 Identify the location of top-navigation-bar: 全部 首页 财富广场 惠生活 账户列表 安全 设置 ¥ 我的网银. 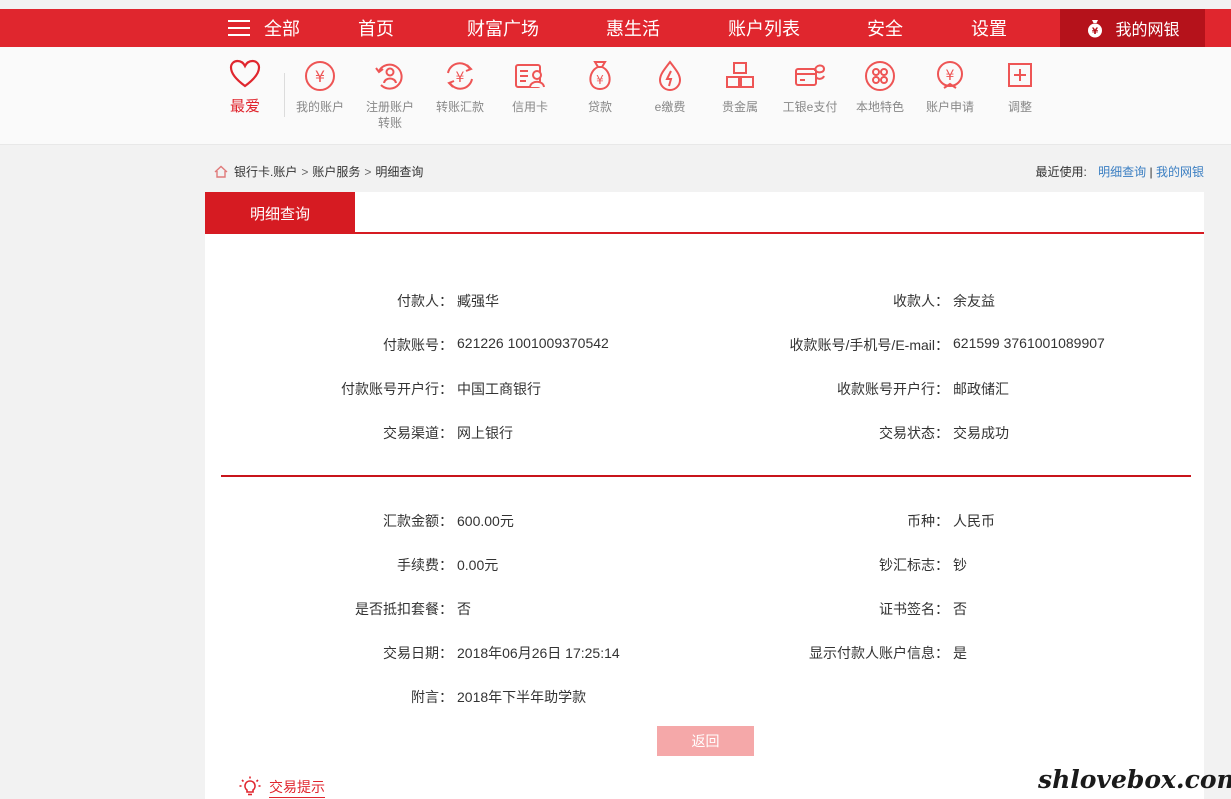
(615, 28).